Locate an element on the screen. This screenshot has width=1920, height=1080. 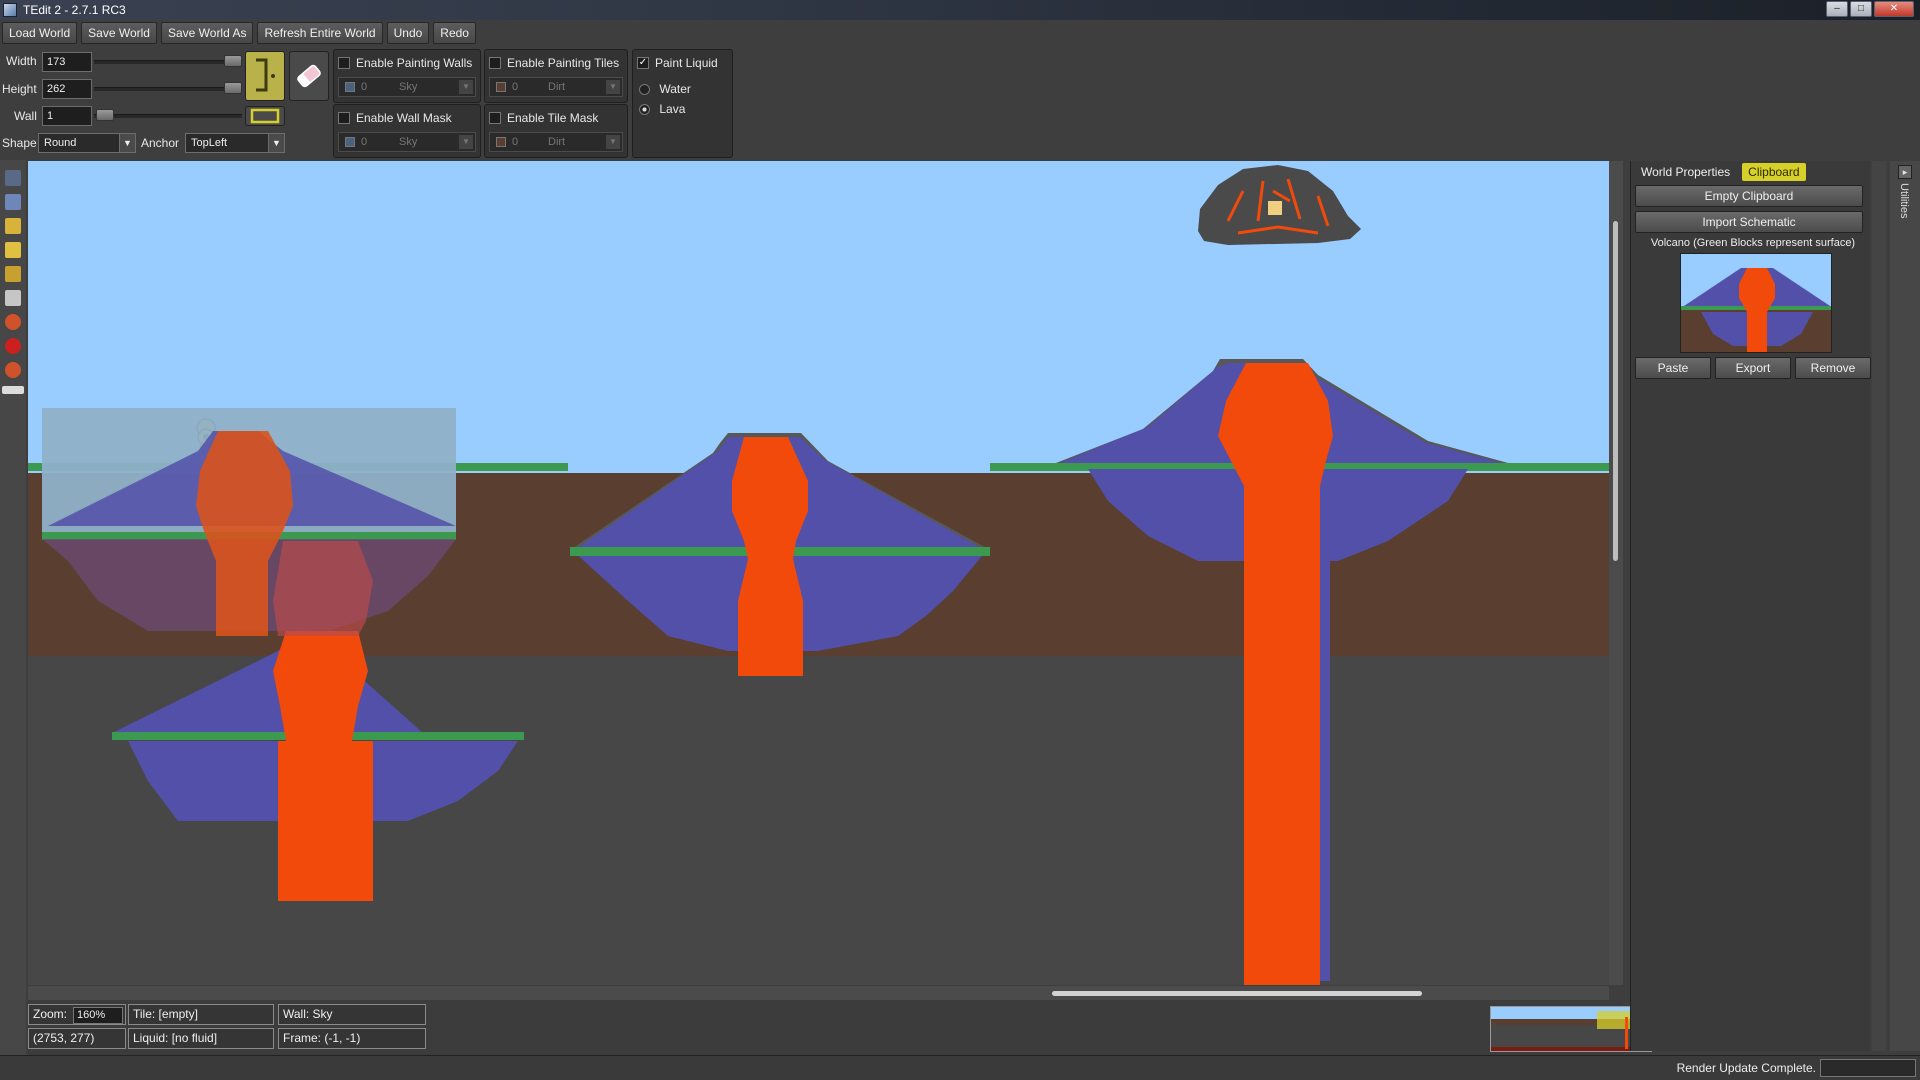
maximize-button: □ is located at coordinates (1861, 9).